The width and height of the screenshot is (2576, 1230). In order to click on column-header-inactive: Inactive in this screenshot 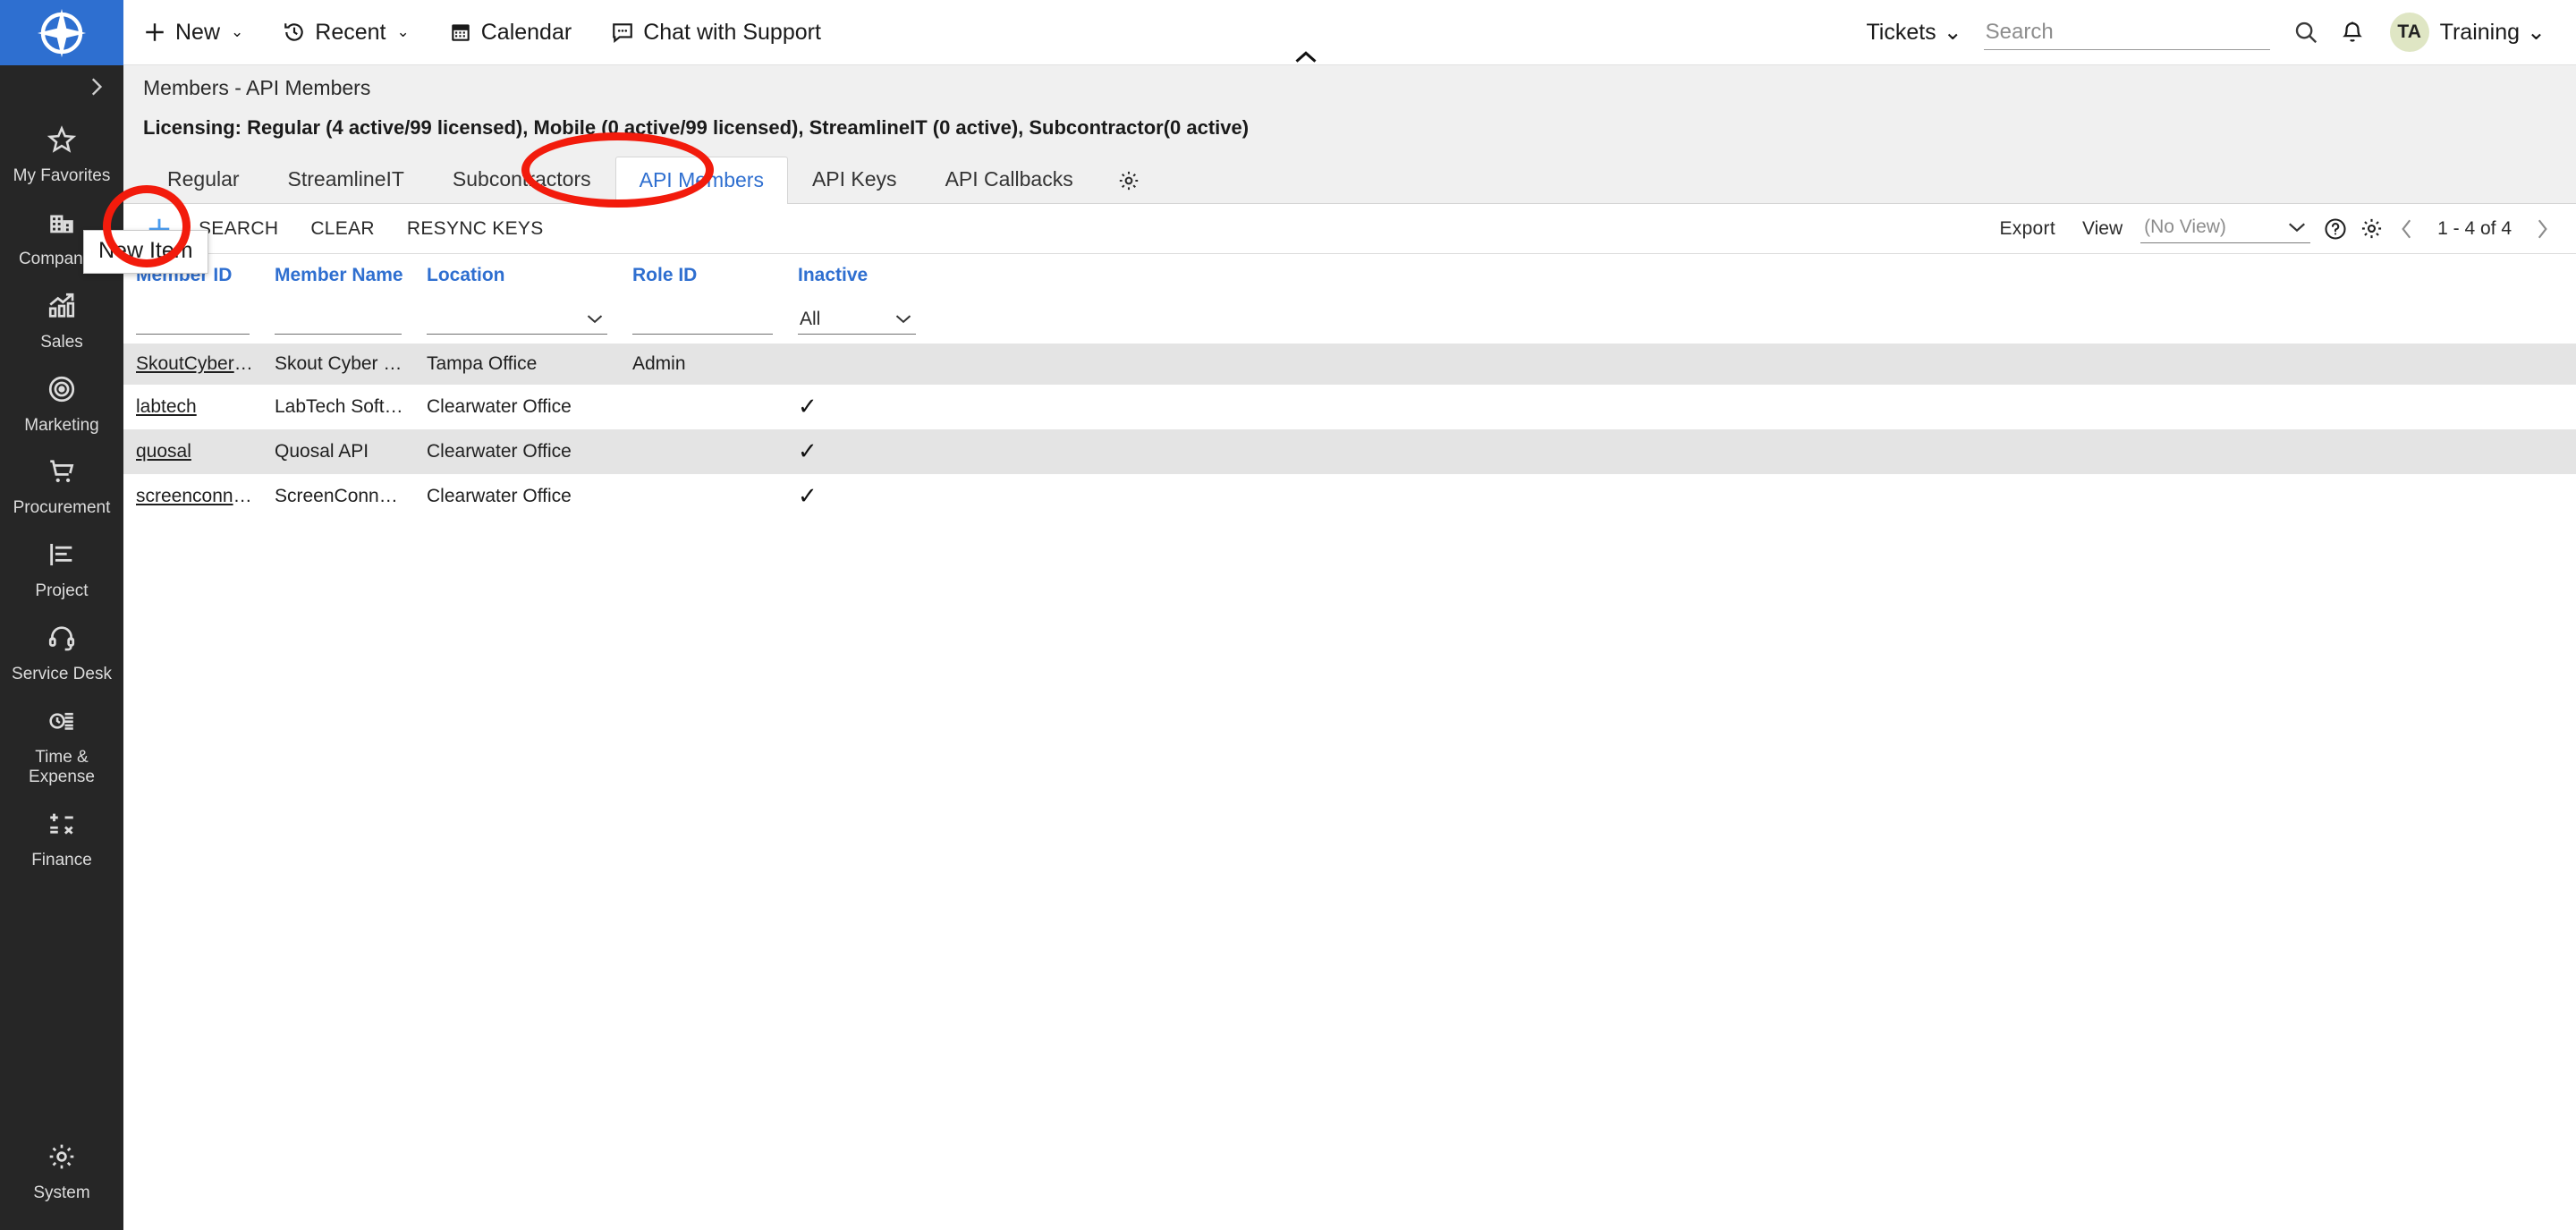, I will do `click(856, 275)`.